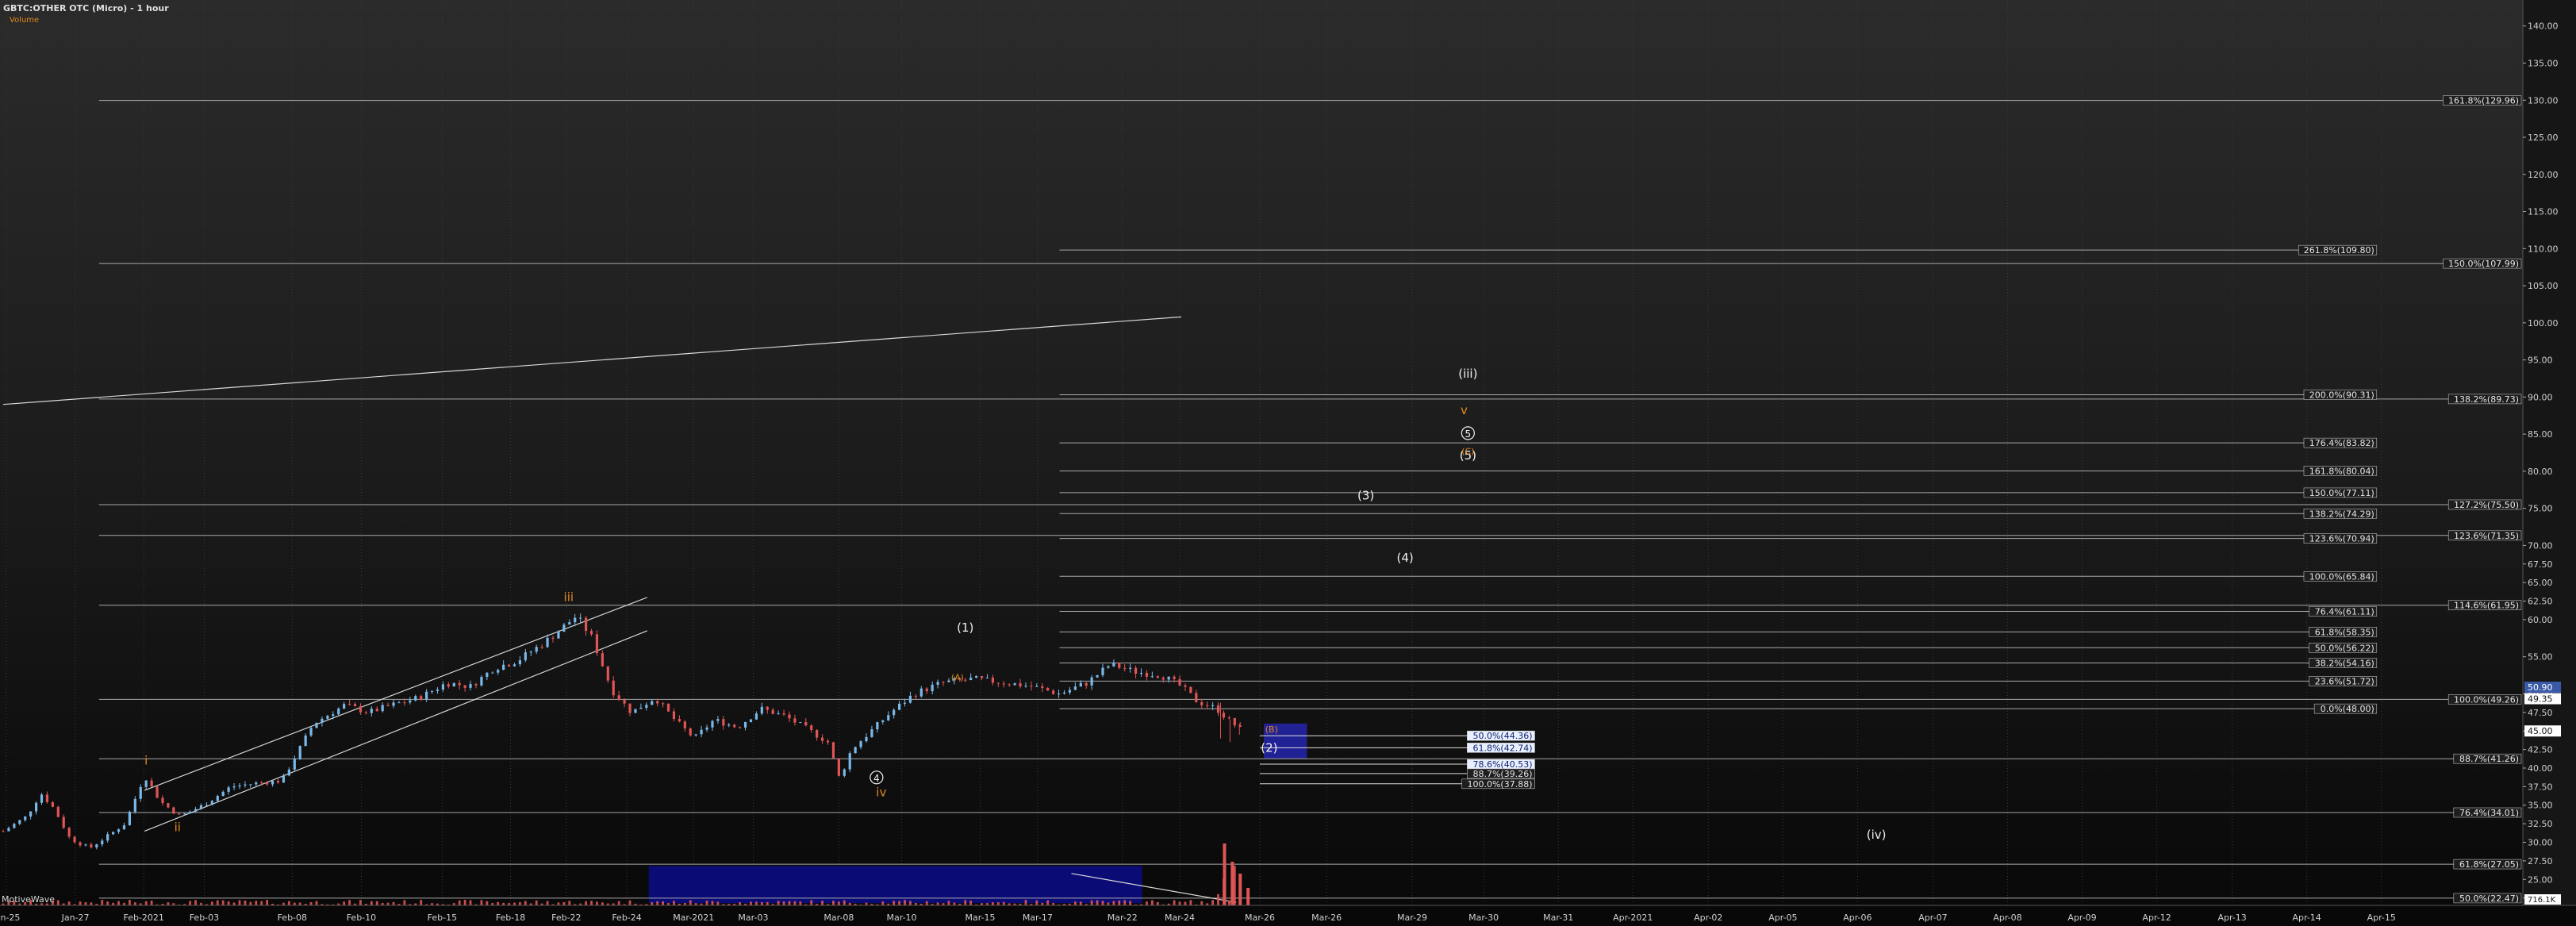 The width and height of the screenshot is (2576, 926). I want to click on volume-tag-label: 716.1K, so click(2542, 900).